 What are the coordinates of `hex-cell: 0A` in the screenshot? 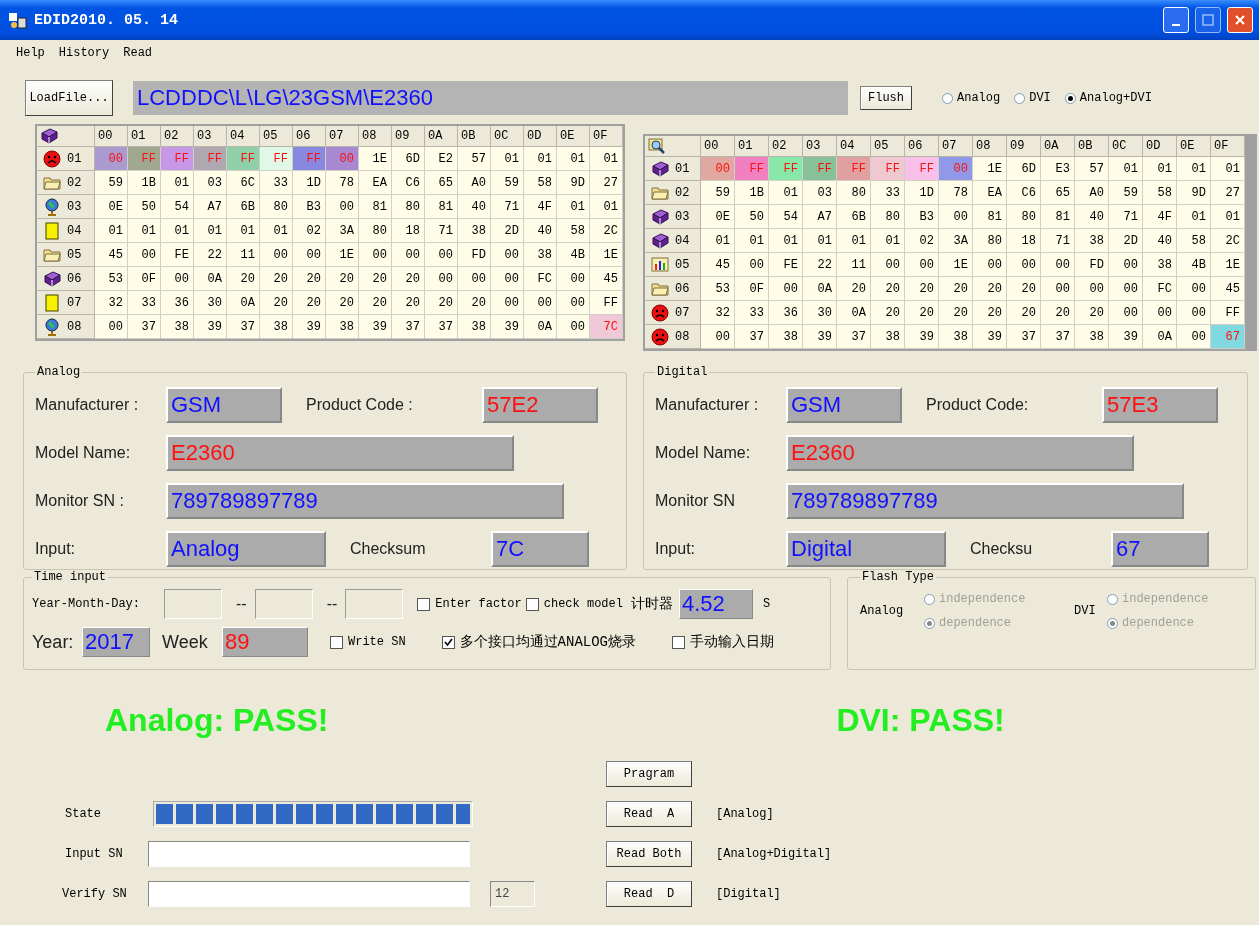 It's located at (540, 327).